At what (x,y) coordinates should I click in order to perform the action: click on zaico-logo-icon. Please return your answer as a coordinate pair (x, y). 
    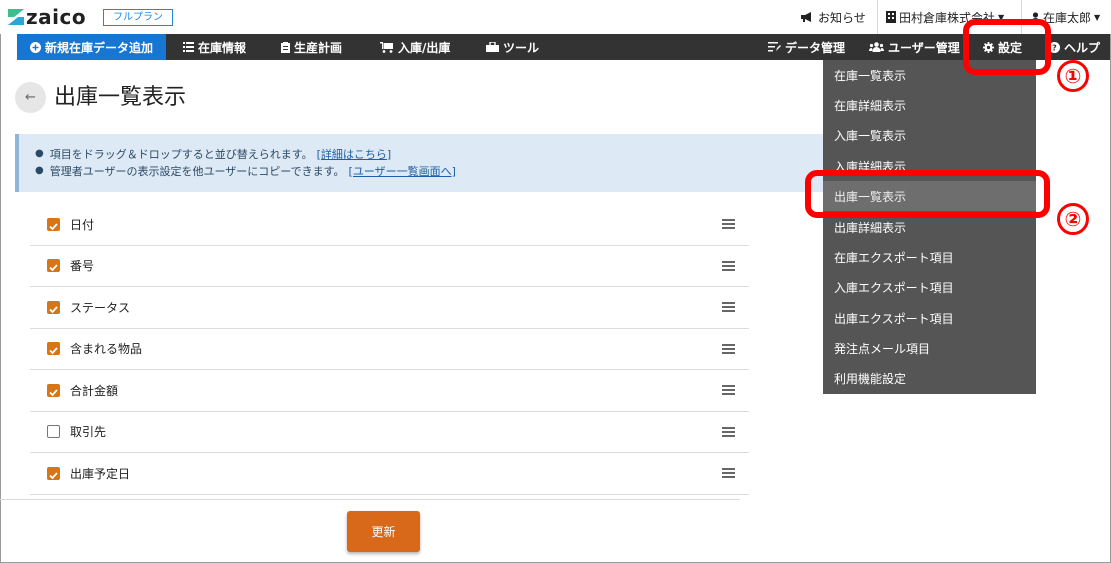
    Looking at the image, I should click on (16, 17).